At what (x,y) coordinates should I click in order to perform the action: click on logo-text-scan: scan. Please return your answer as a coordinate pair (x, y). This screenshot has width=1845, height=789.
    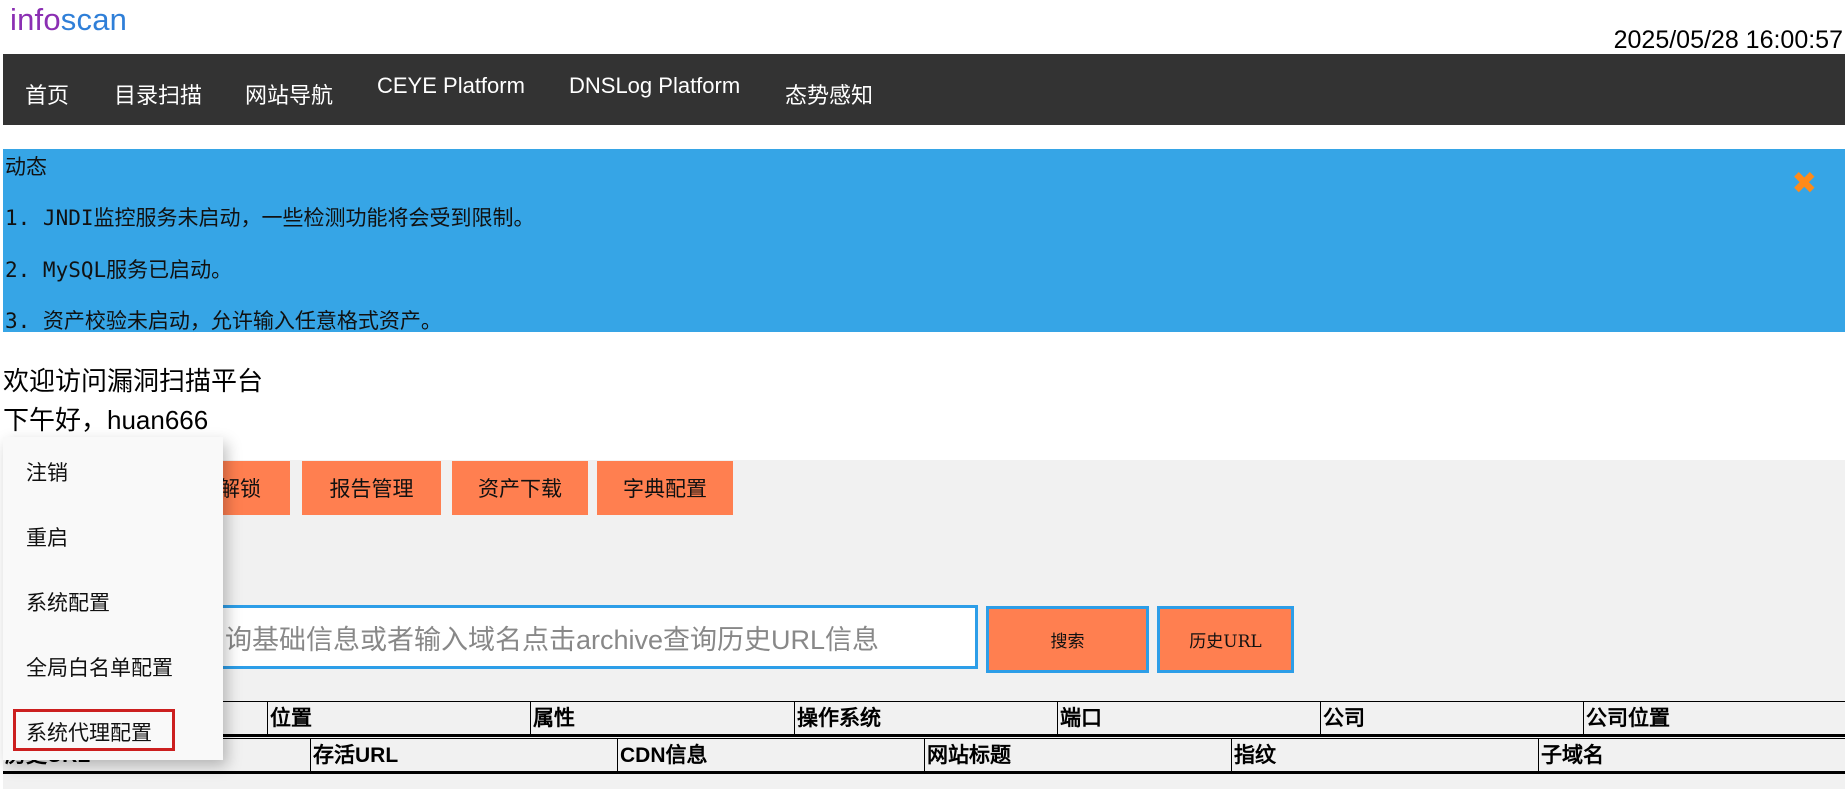
    Looking at the image, I should click on (94, 19).